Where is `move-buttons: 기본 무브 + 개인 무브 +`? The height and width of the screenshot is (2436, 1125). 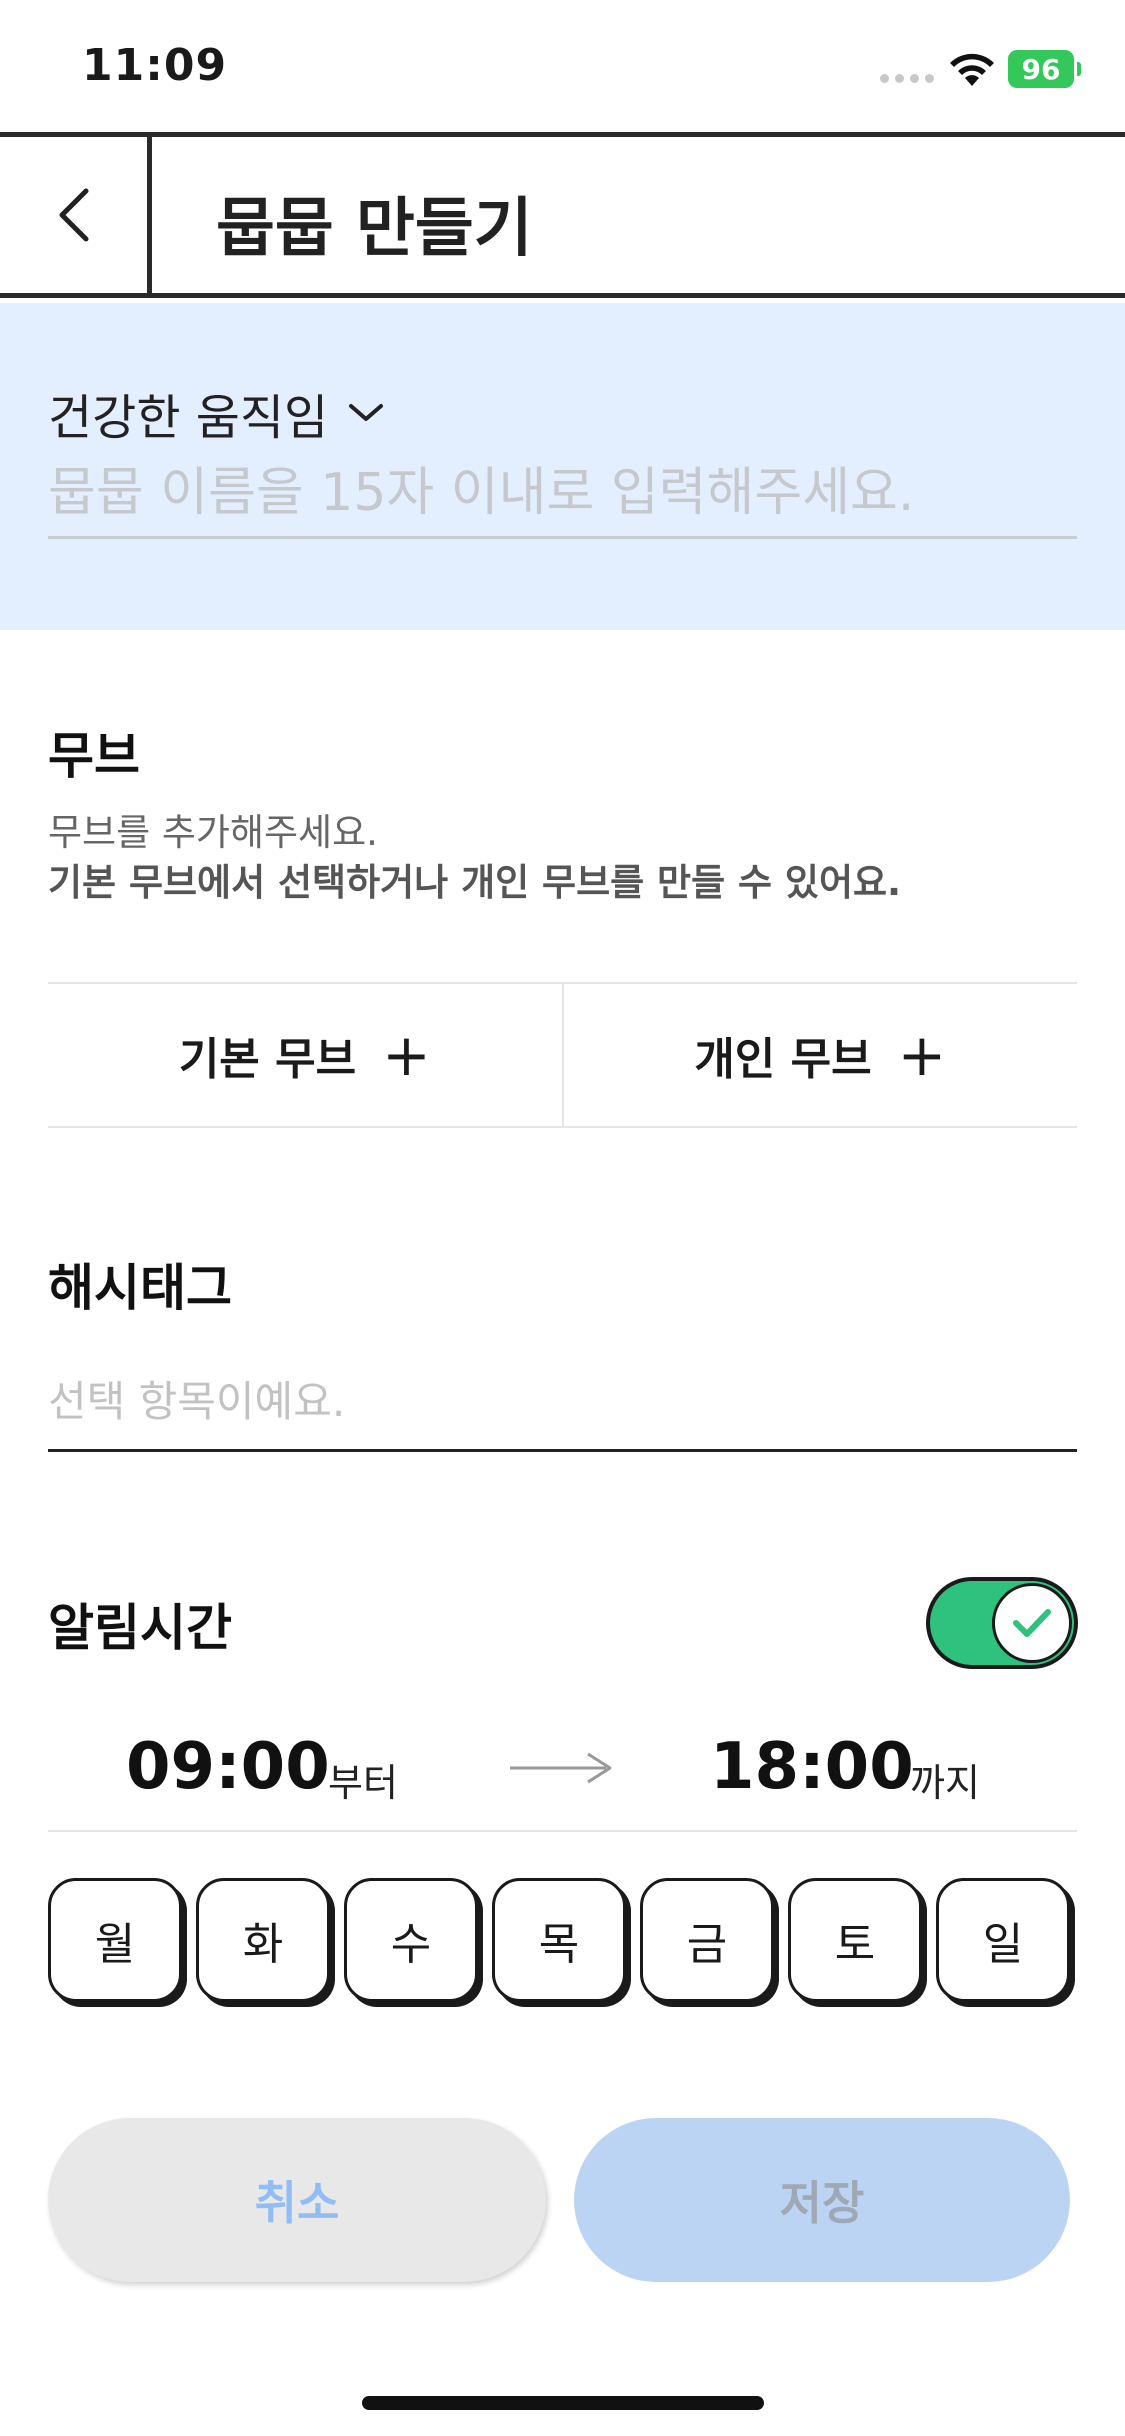
move-buttons: 기본 무브 + 개인 무브 + is located at coordinates (562, 1055).